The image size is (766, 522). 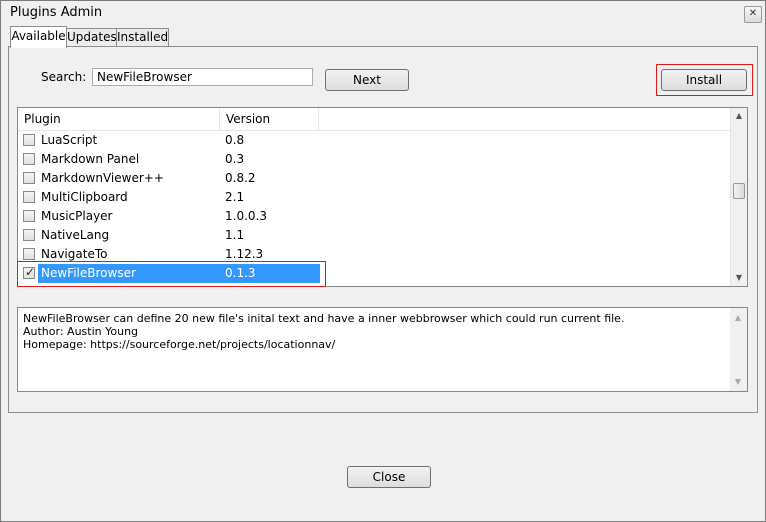 I want to click on selected-row-highlight, so click(x=171, y=274).